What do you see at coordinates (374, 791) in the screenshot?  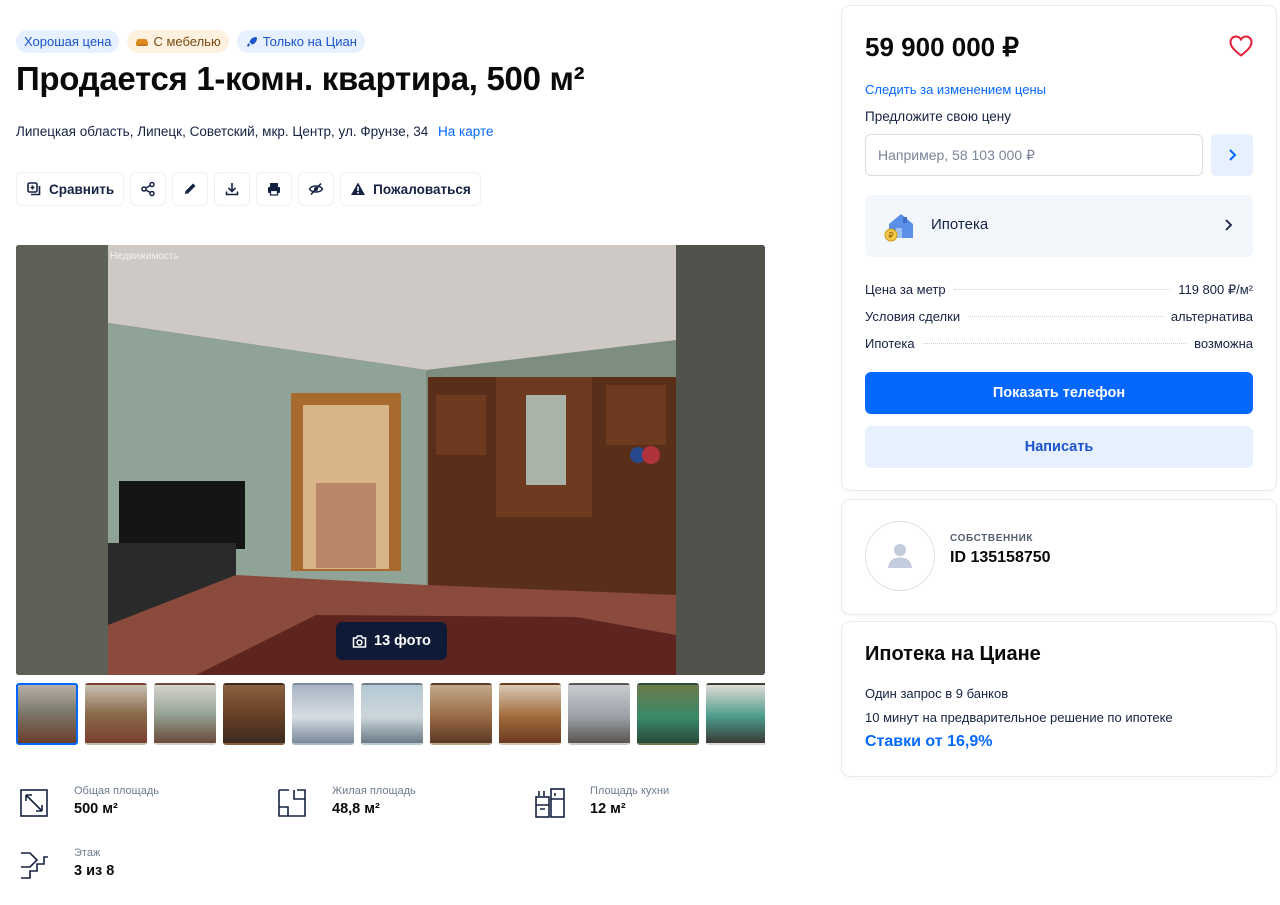 I see `feature-label: Жилая площадь` at bounding box center [374, 791].